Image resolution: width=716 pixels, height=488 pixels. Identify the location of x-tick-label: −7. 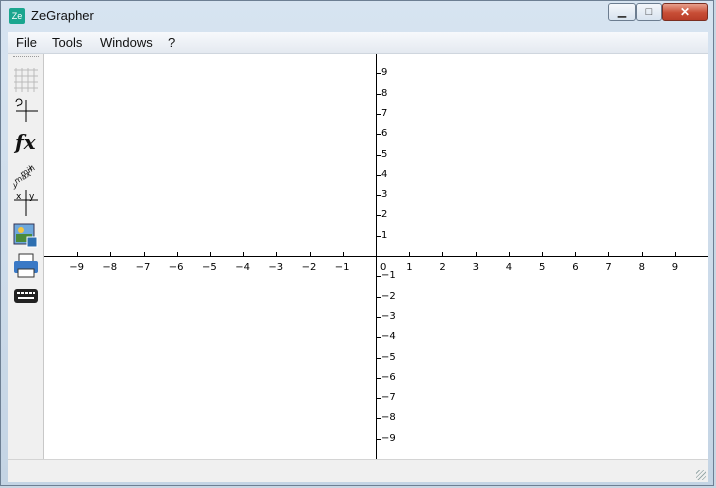
(143, 267).